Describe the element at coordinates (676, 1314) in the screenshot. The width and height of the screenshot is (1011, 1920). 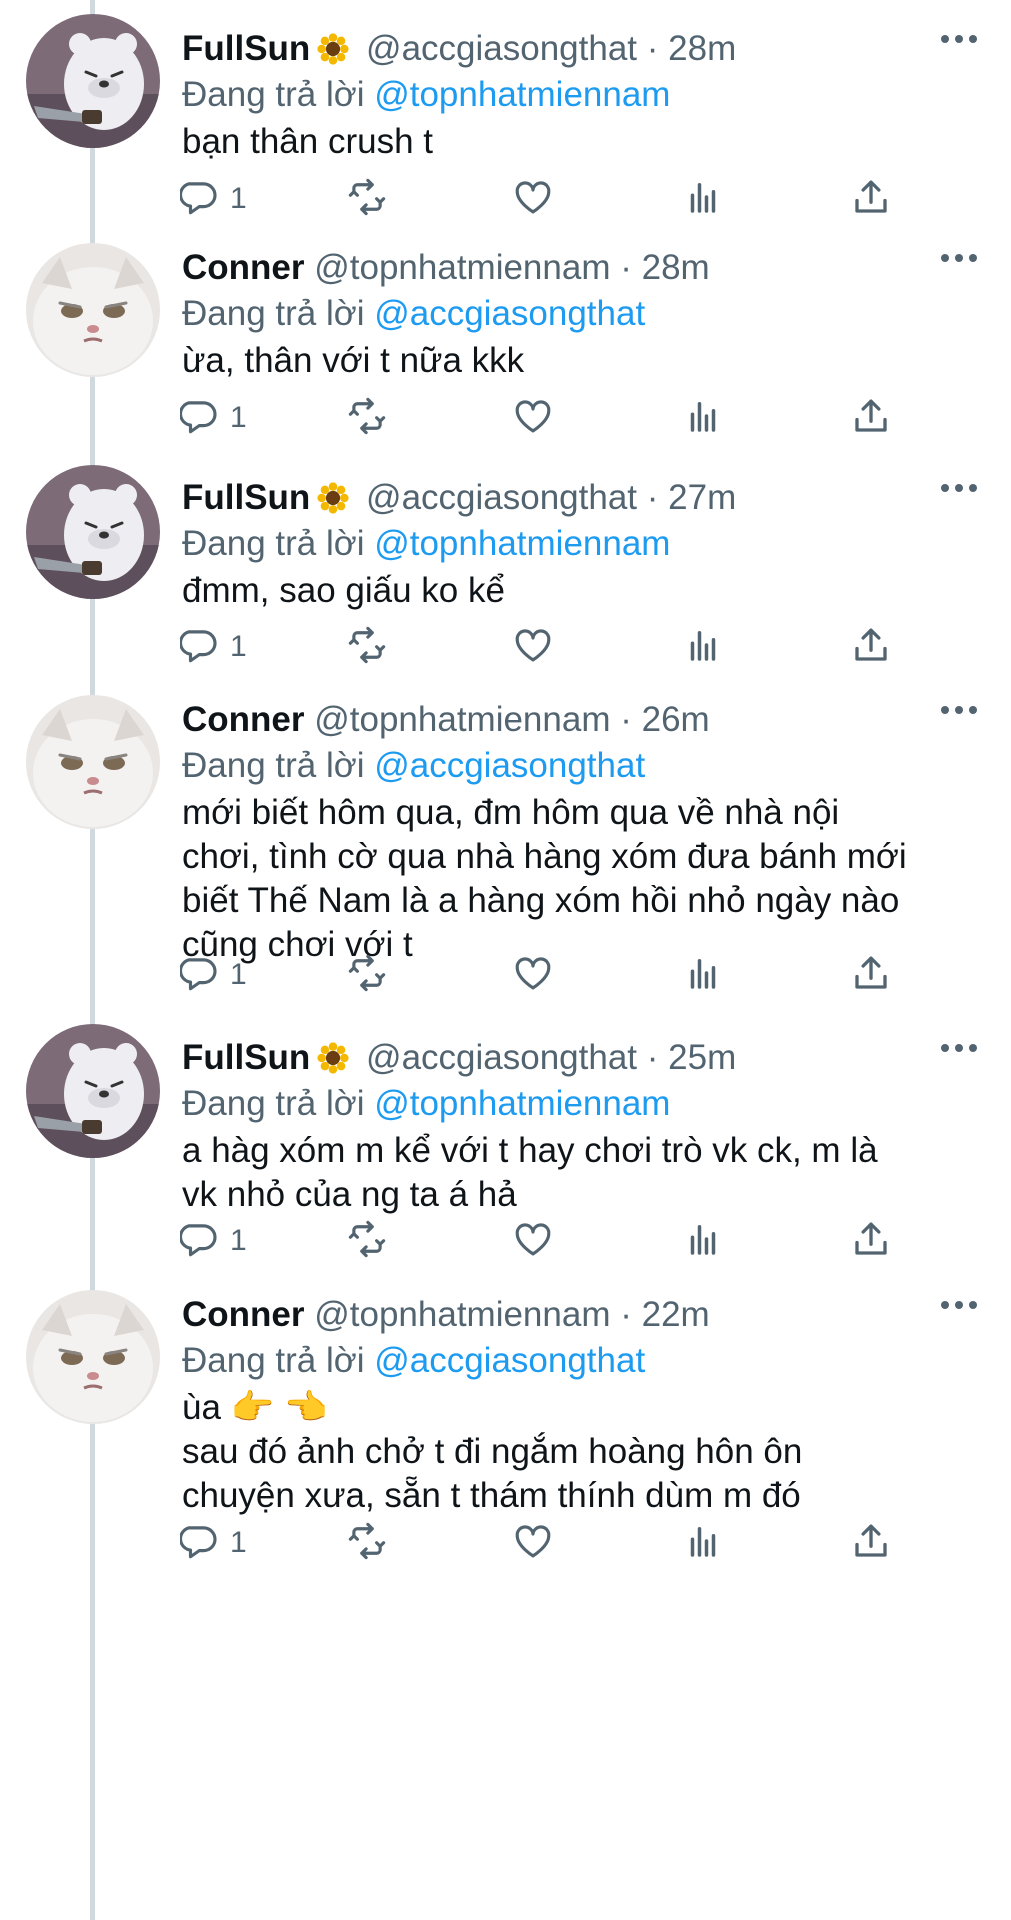
I see `timestamp: 22m` at that location.